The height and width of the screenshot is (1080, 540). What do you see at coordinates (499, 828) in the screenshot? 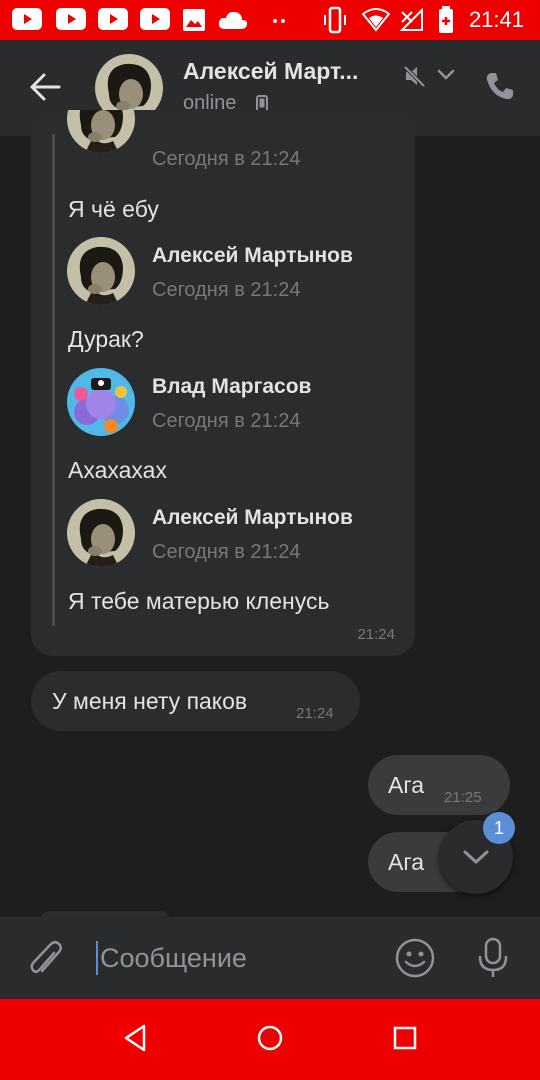
I see `unread-count-badge: 1` at bounding box center [499, 828].